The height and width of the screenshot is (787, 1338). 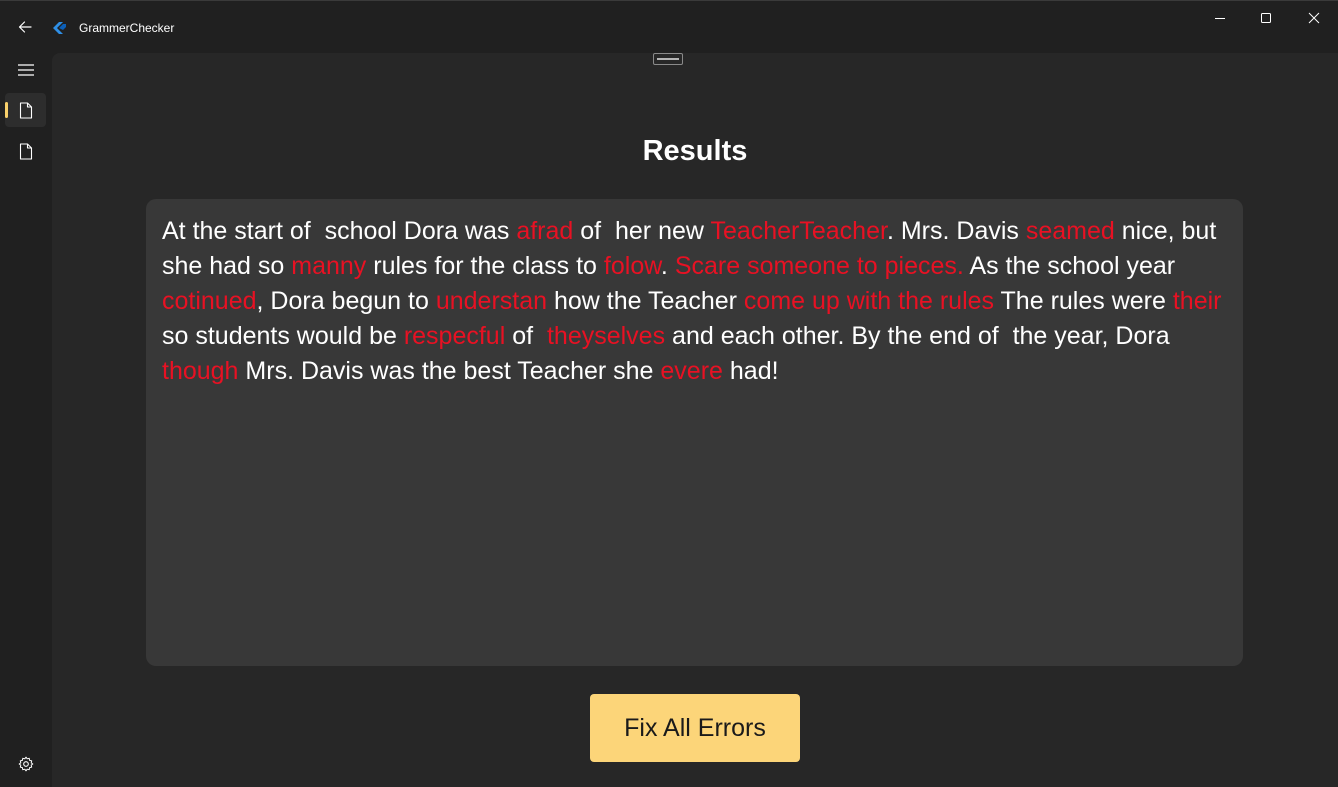 I want to click on pane-drag-handle, so click(x=668, y=59).